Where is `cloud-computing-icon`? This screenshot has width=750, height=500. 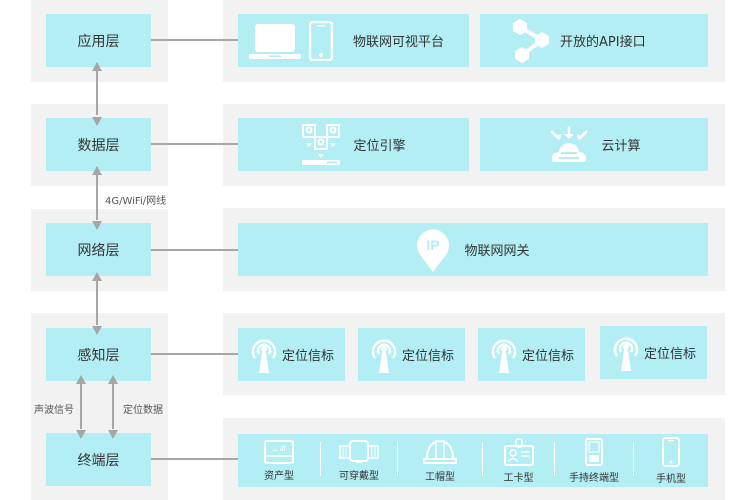 cloud-computing-icon is located at coordinates (569, 145).